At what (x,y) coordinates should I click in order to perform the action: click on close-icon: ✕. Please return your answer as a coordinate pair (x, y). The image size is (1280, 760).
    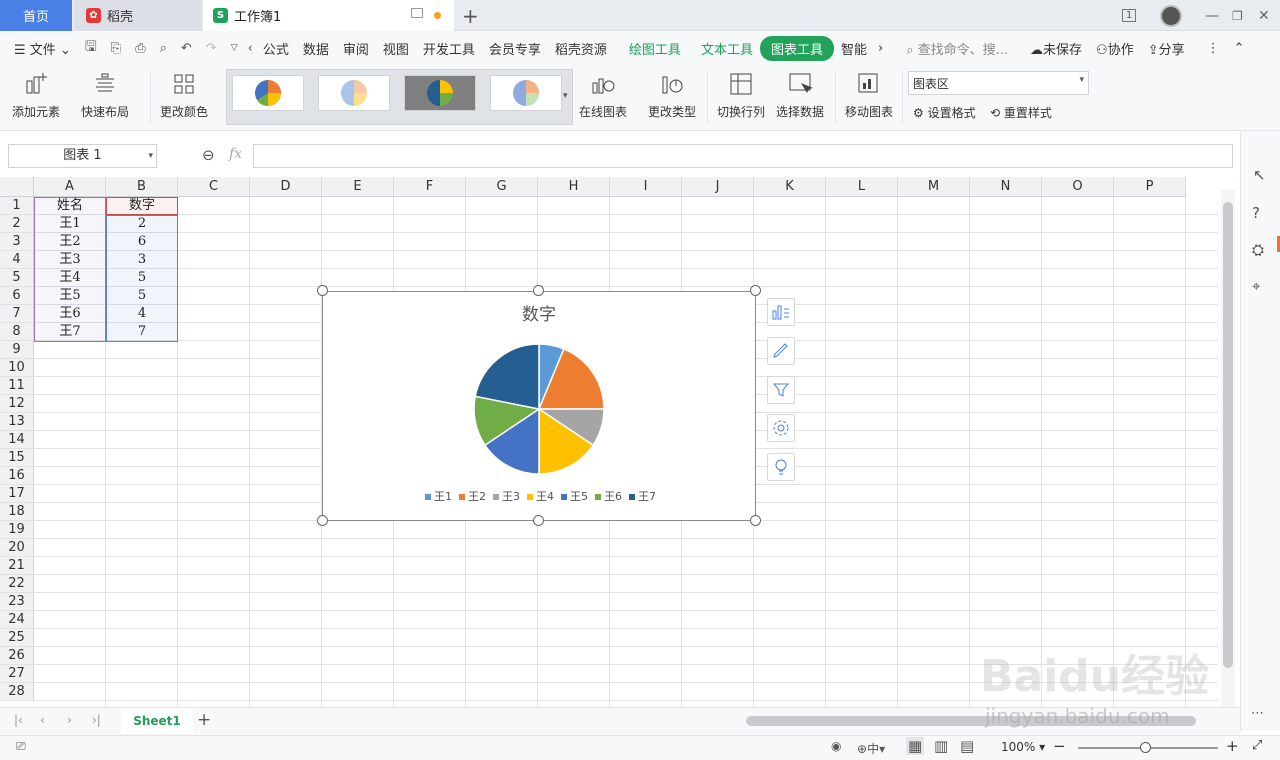
    Looking at the image, I should click on (1264, 15).